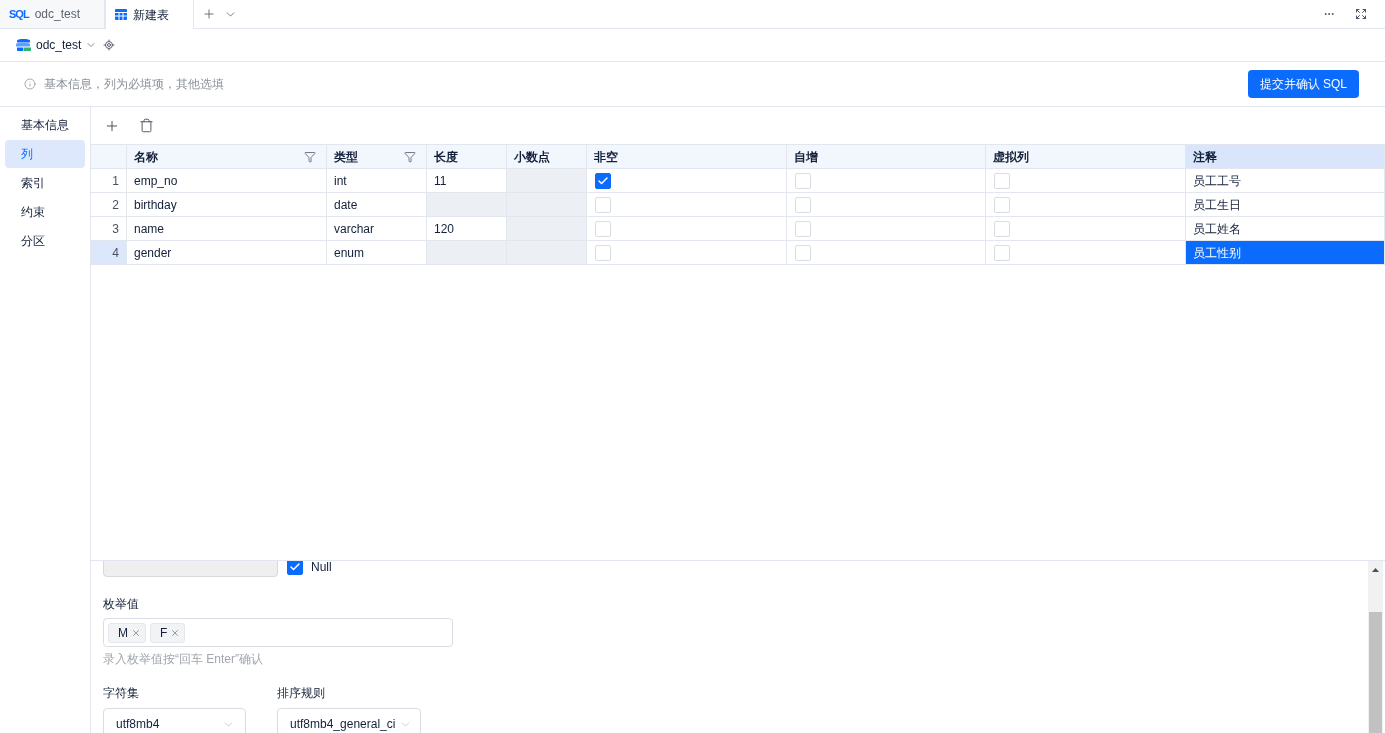  What do you see at coordinates (227, 205) in the screenshot?
I see `table-cell: birthday` at bounding box center [227, 205].